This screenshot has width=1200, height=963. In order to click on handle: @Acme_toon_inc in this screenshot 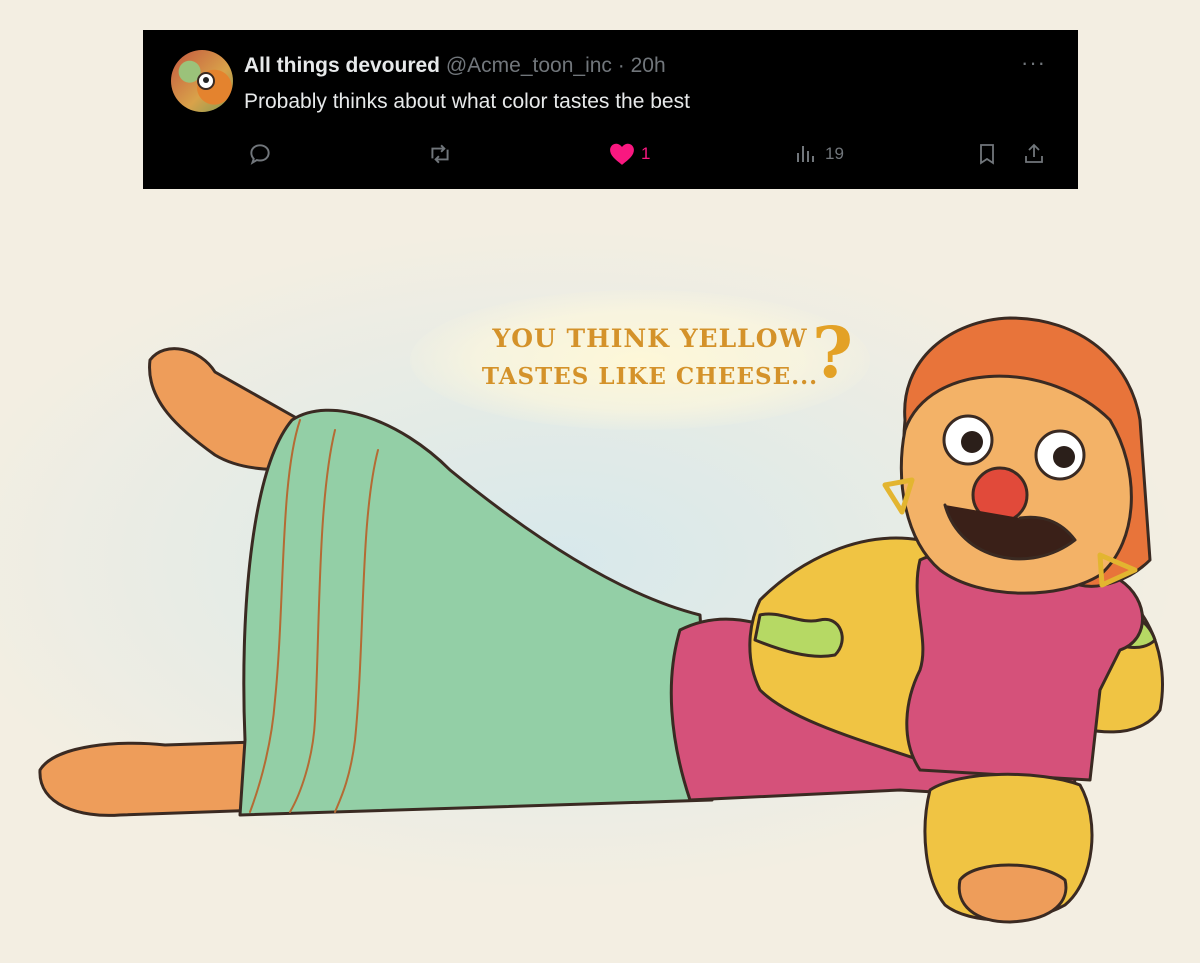, I will do `click(529, 65)`.